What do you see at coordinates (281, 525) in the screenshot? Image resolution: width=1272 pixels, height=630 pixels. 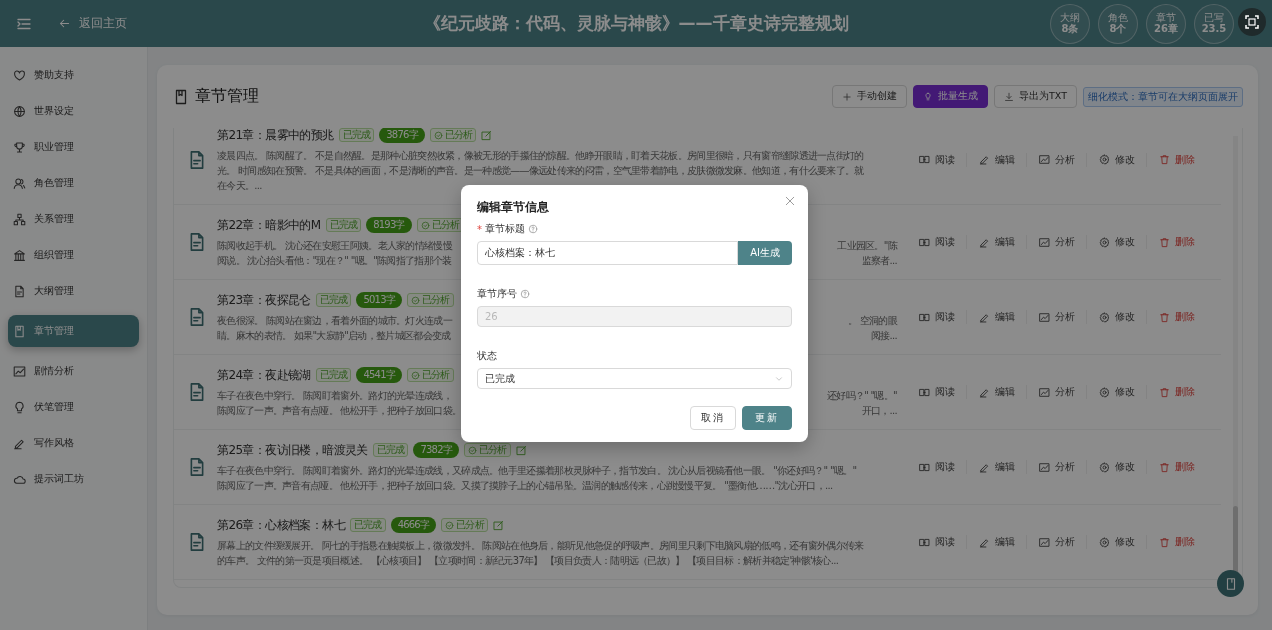 I see `chapter-title: 第26章：心核档案：林七` at bounding box center [281, 525].